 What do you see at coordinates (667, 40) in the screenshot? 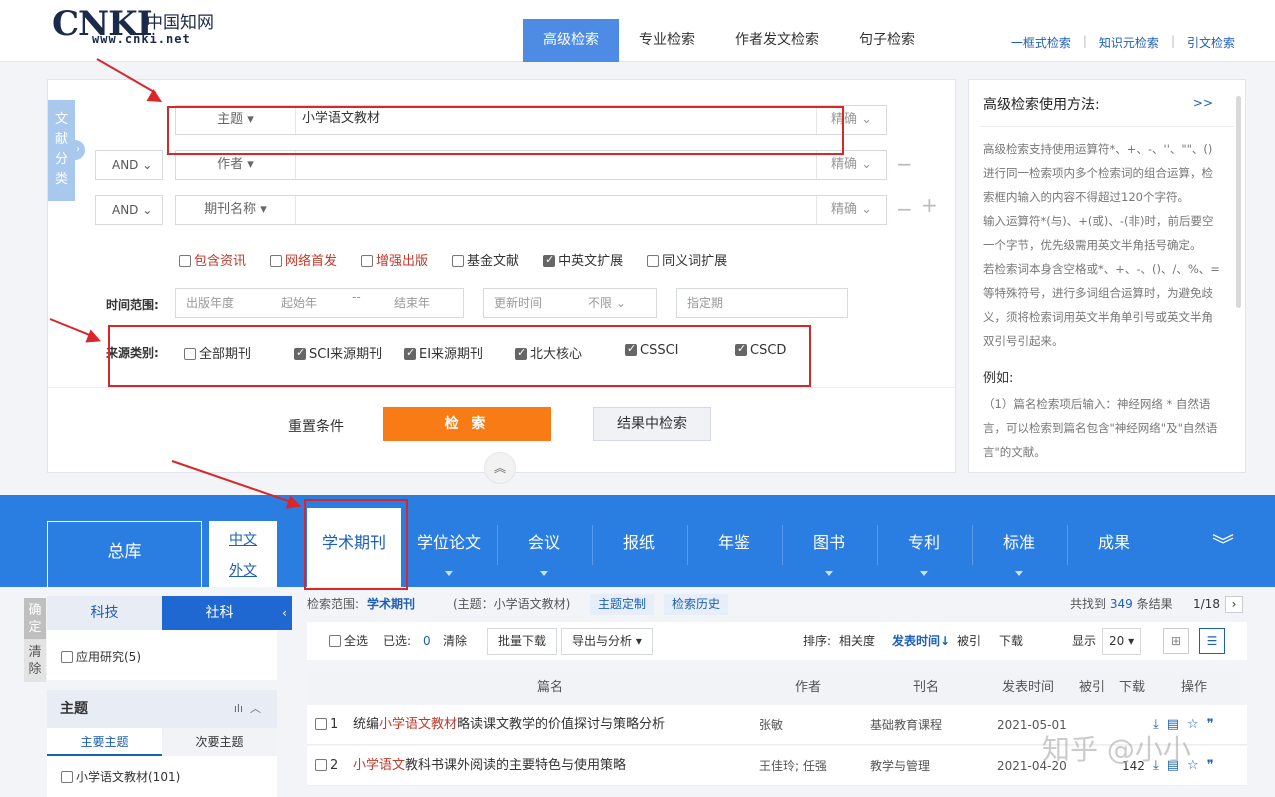
I see `tab-professional-search: 专业检索` at bounding box center [667, 40].